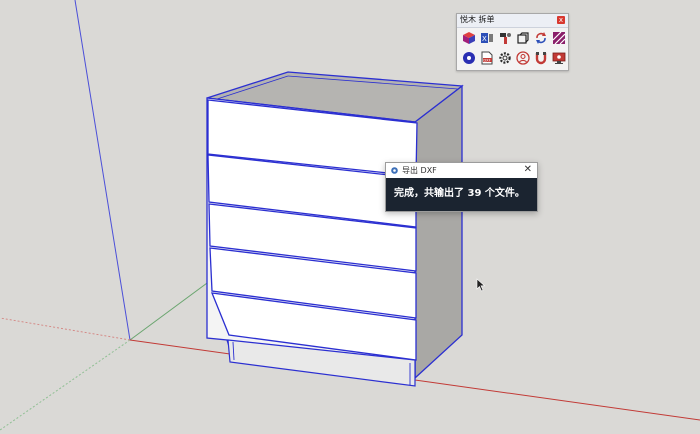 The width and height of the screenshot is (700, 434). I want to click on green-axis-ext, so click(65, 385).